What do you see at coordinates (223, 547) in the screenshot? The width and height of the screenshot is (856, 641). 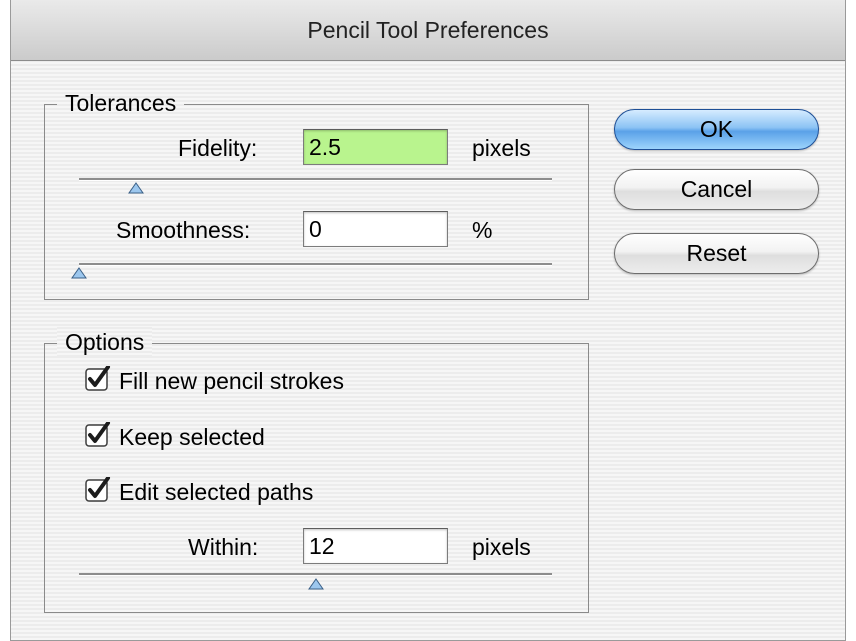 I see `within-label: Within:` at bounding box center [223, 547].